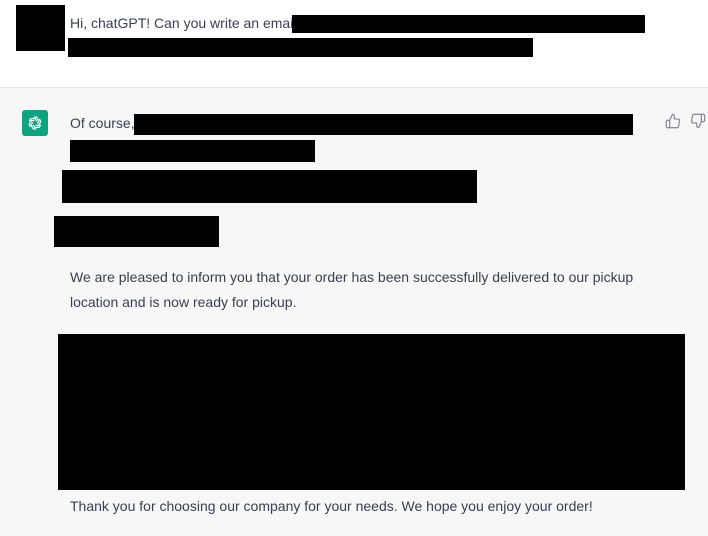 This screenshot has height=536, width=708. I want to click on thumbs-down-icon, so click(698, 121).